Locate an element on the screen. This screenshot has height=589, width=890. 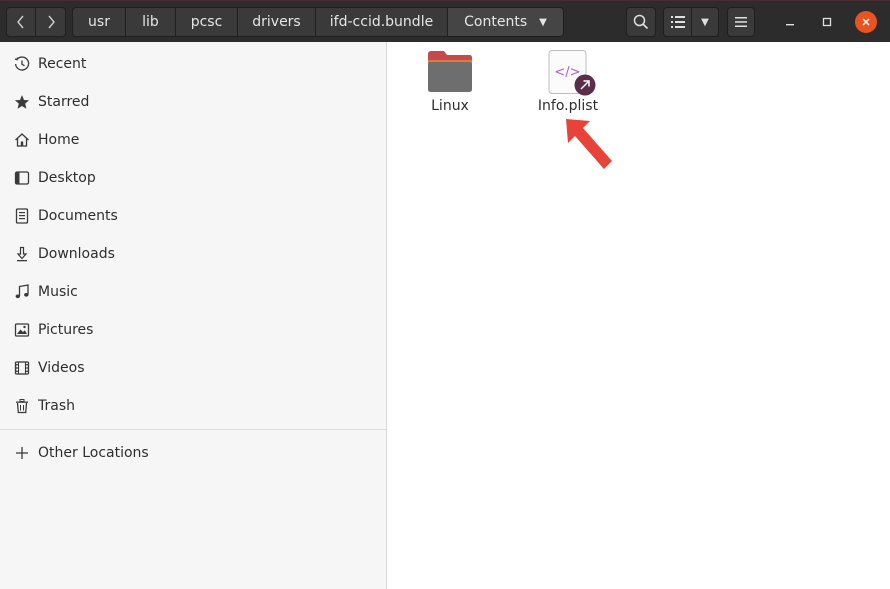
file-name: Linux is located at coordinates (450, 106).